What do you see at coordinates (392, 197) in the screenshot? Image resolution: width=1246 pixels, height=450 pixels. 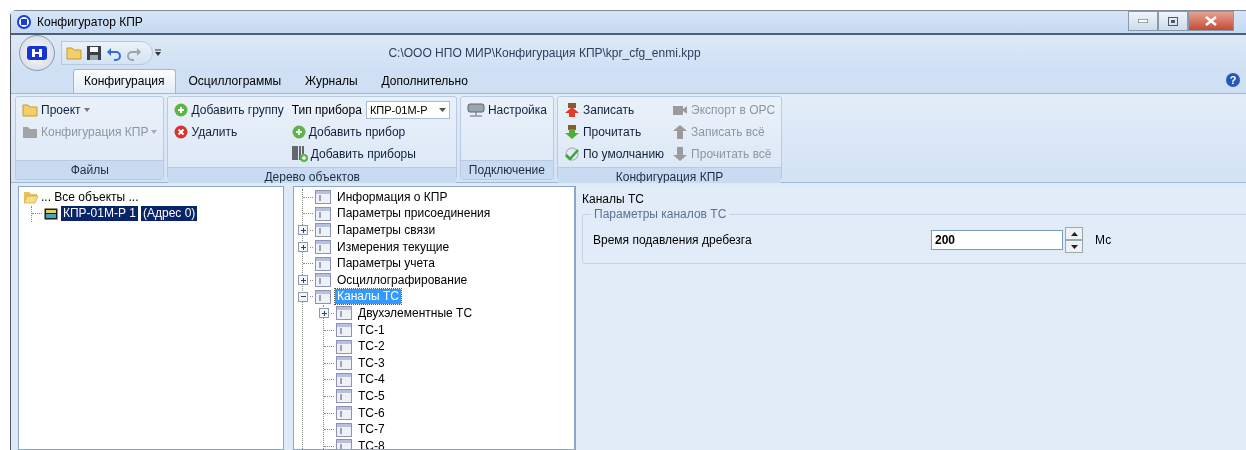 I see `tree-item: Информация о КПР` at bounding box center [392, 197].